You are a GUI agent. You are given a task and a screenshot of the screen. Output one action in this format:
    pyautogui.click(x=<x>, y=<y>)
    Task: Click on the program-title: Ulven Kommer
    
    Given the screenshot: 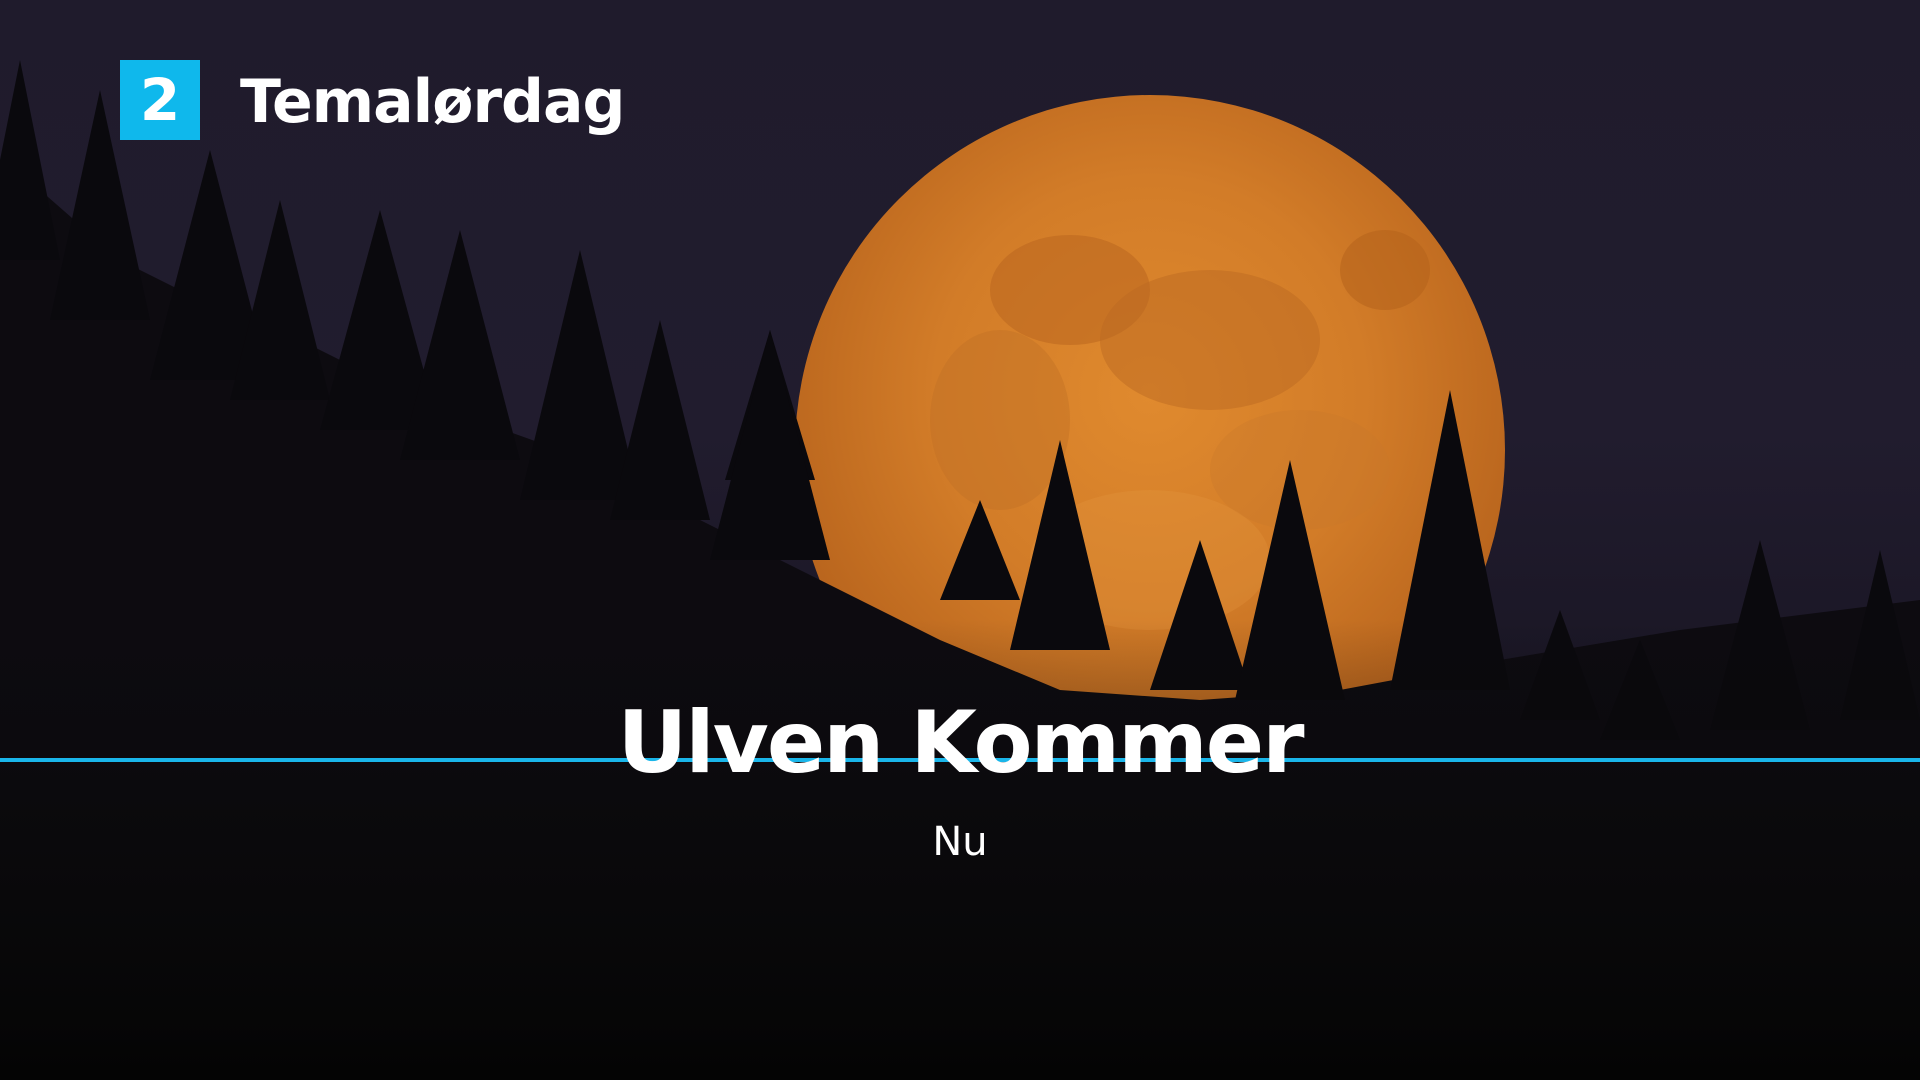 What is the action you would take?
    pyautogui.click(x=960, y=743)
    